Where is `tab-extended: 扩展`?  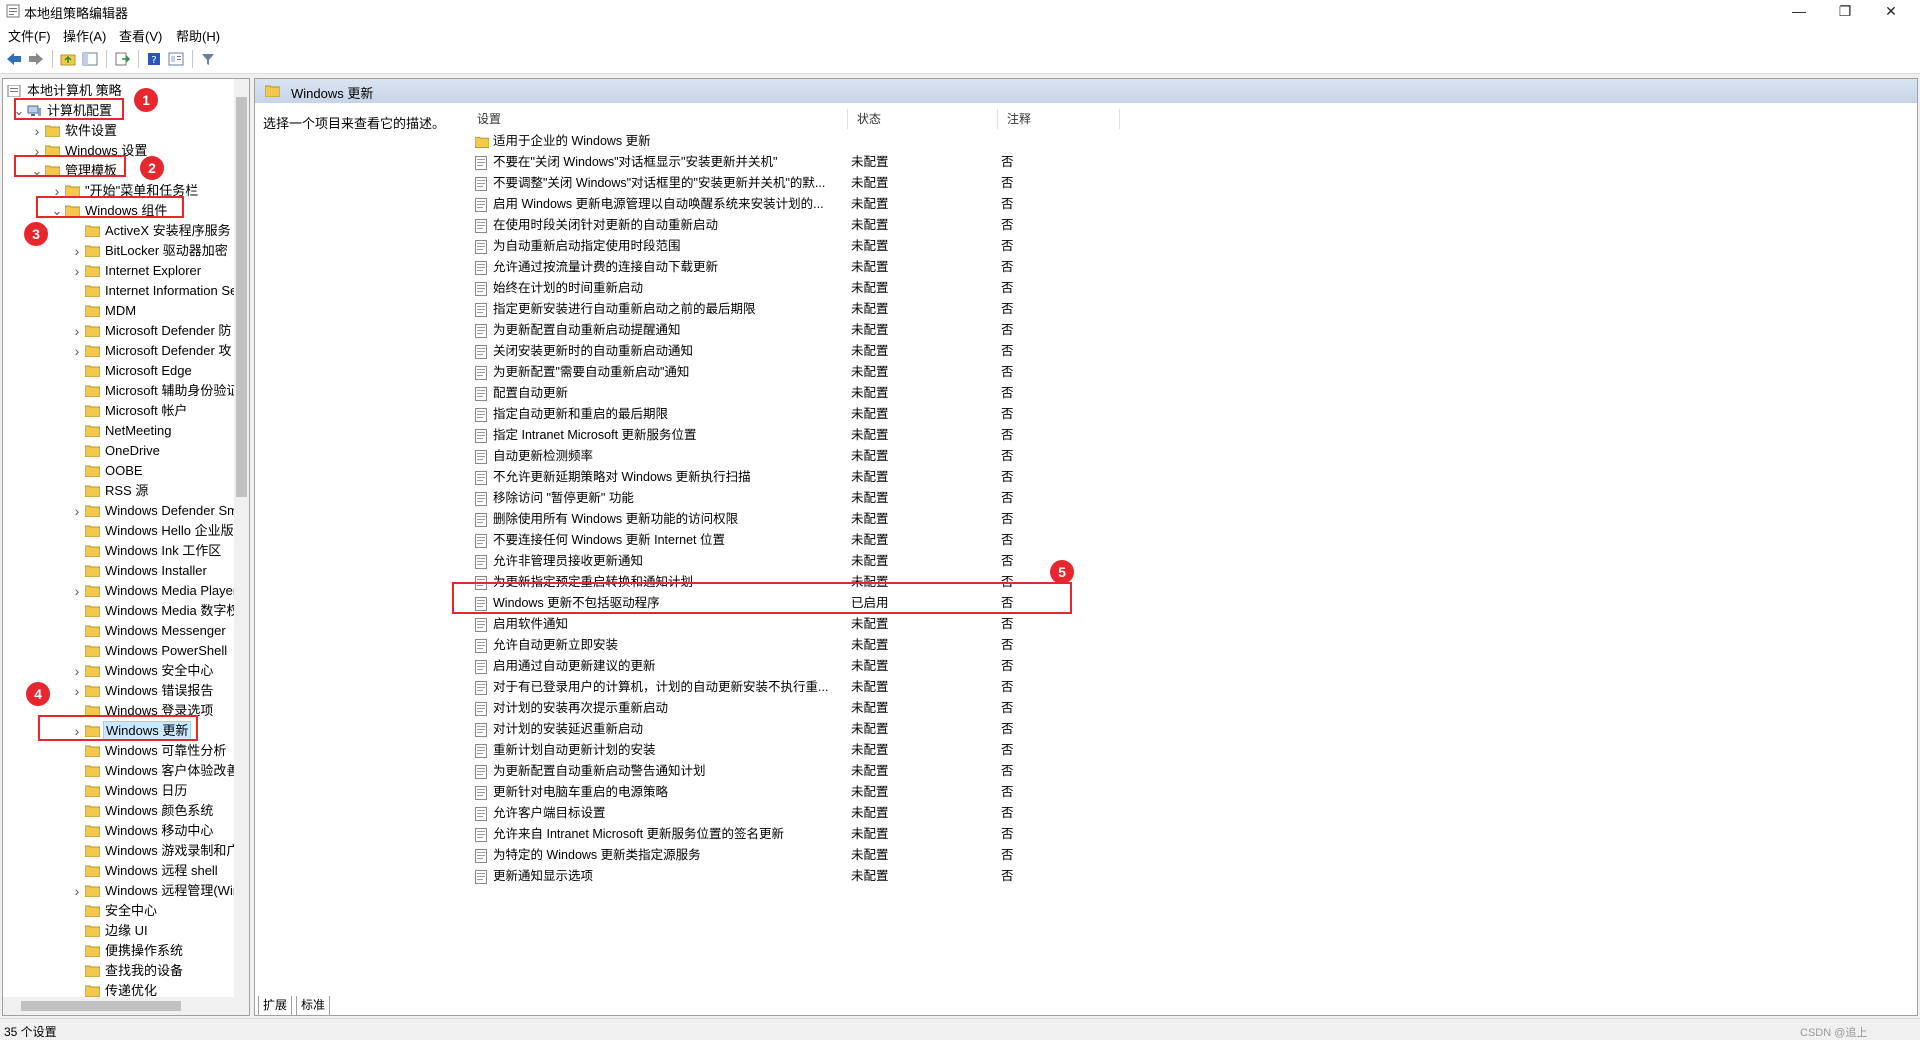
tab-extended: 扩展 is located at coordinates (275, 1006).